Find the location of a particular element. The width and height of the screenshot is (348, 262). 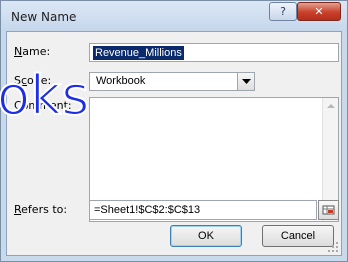

dialog-title: New Name is located at coordinates (44, 17).